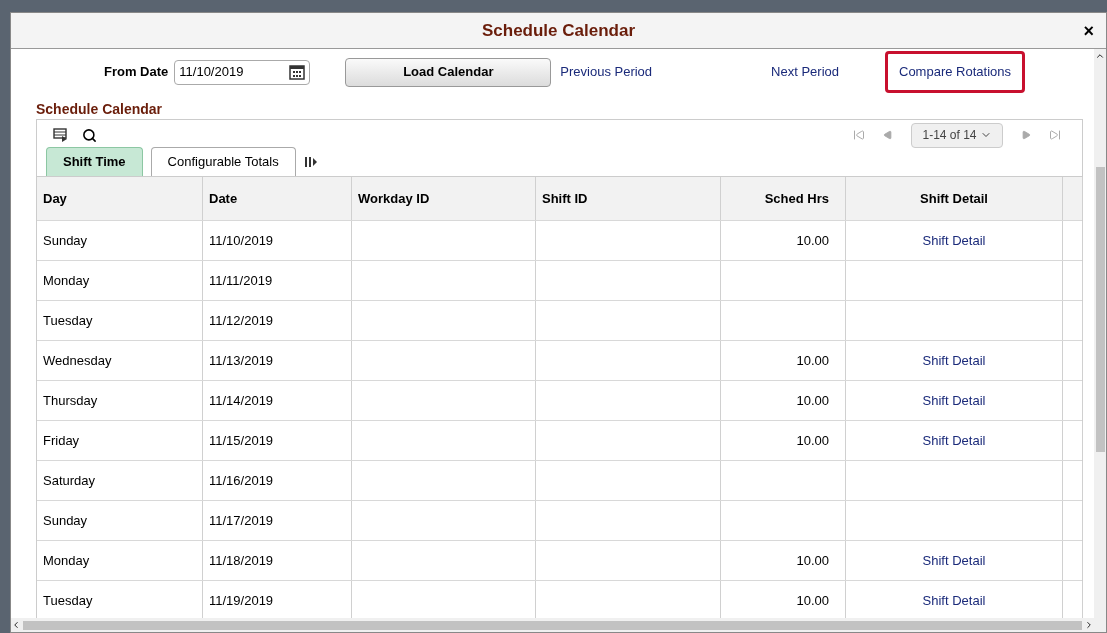 The height and width of the screenshot is (633, 1107). I want to click on scroll-left-icon, so click(16, 625).